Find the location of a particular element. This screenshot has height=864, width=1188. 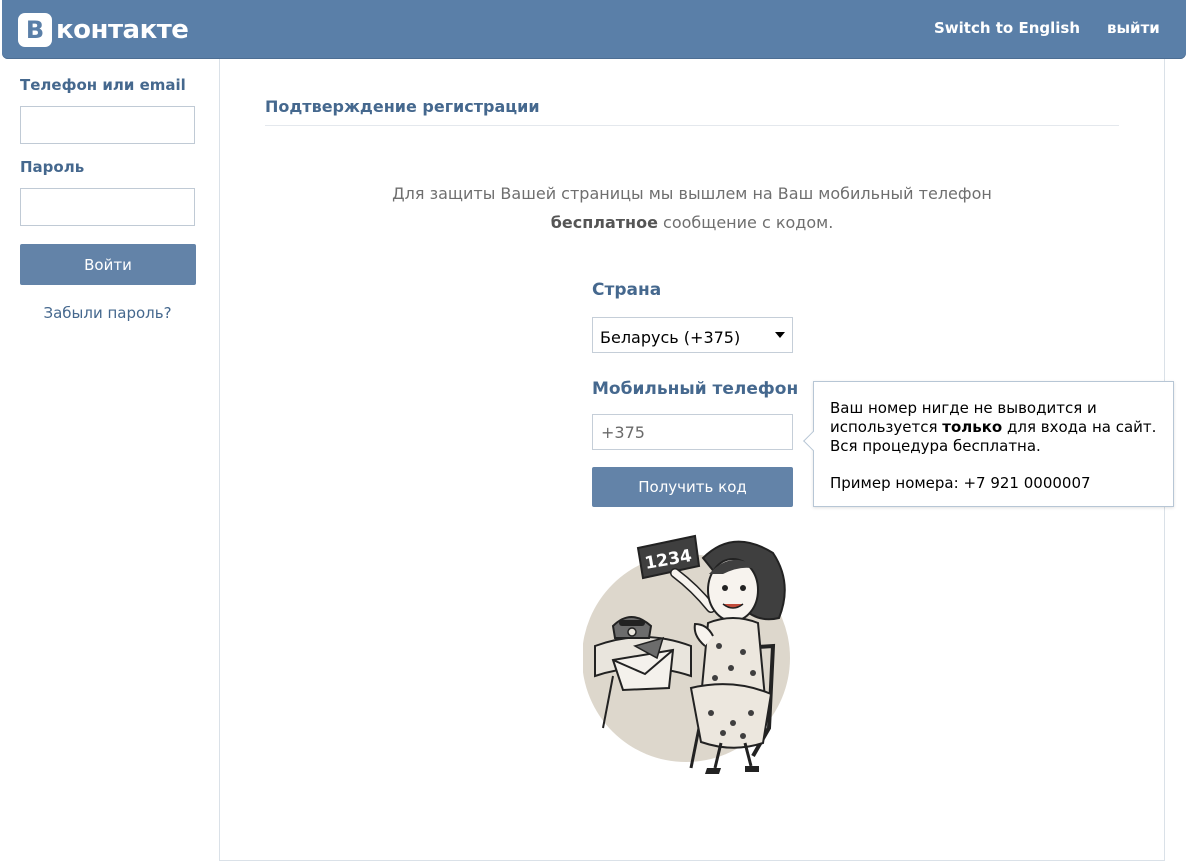

intro-rest: сообщение с кодом. is located at coordinates (745, 222).